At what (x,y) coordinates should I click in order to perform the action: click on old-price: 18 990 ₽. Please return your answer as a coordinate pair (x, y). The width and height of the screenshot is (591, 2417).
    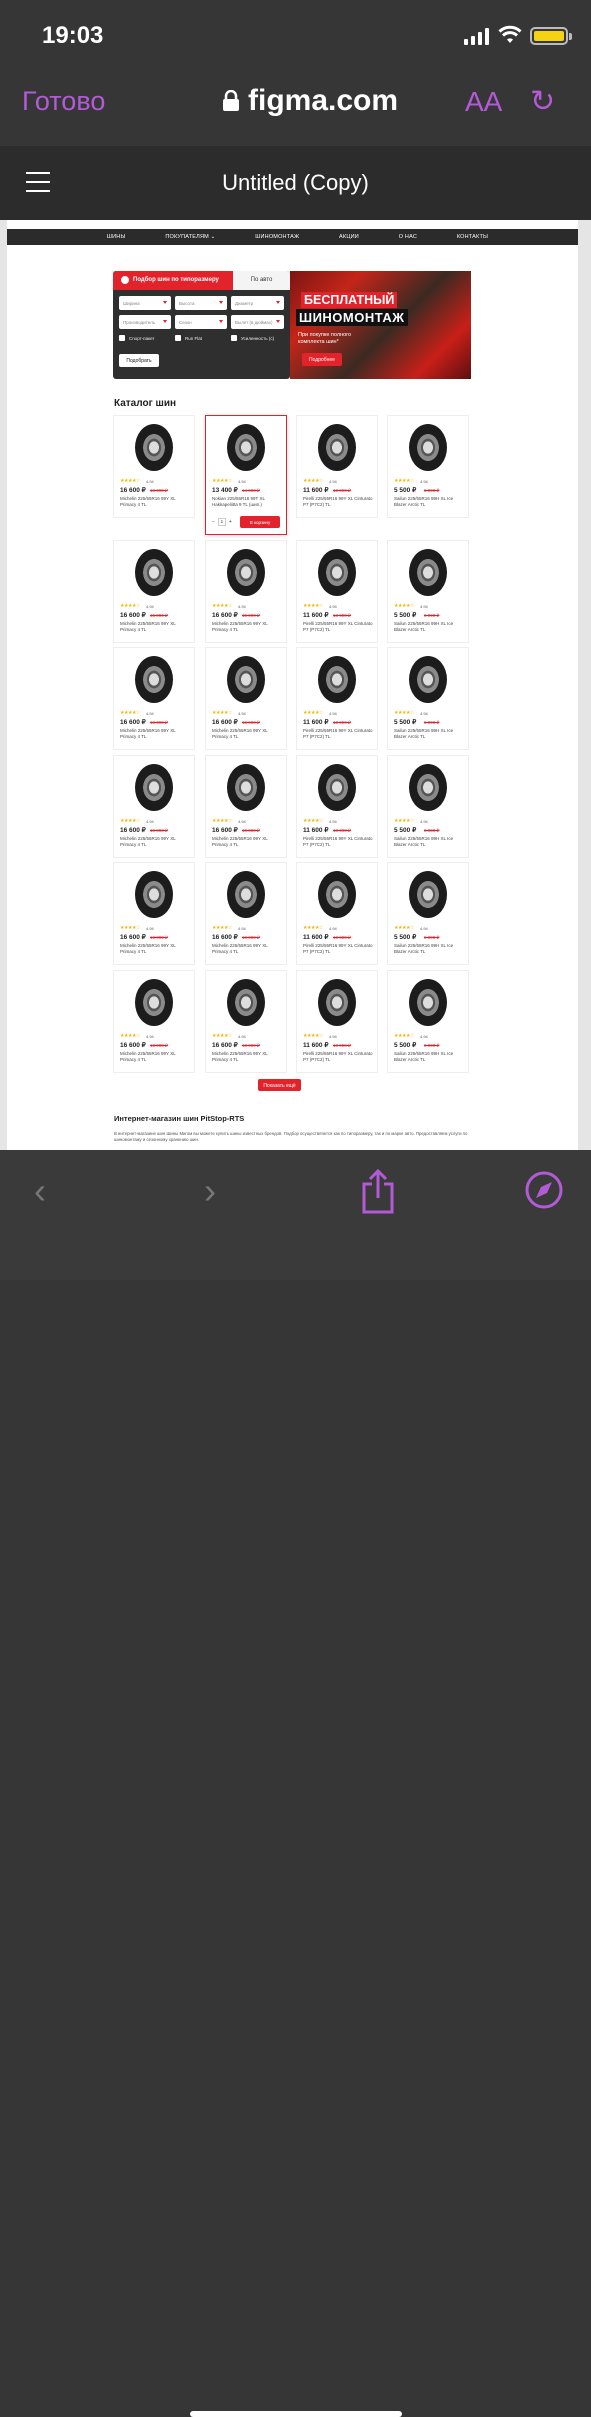
    Looking at the image, I should click on (159, 490).